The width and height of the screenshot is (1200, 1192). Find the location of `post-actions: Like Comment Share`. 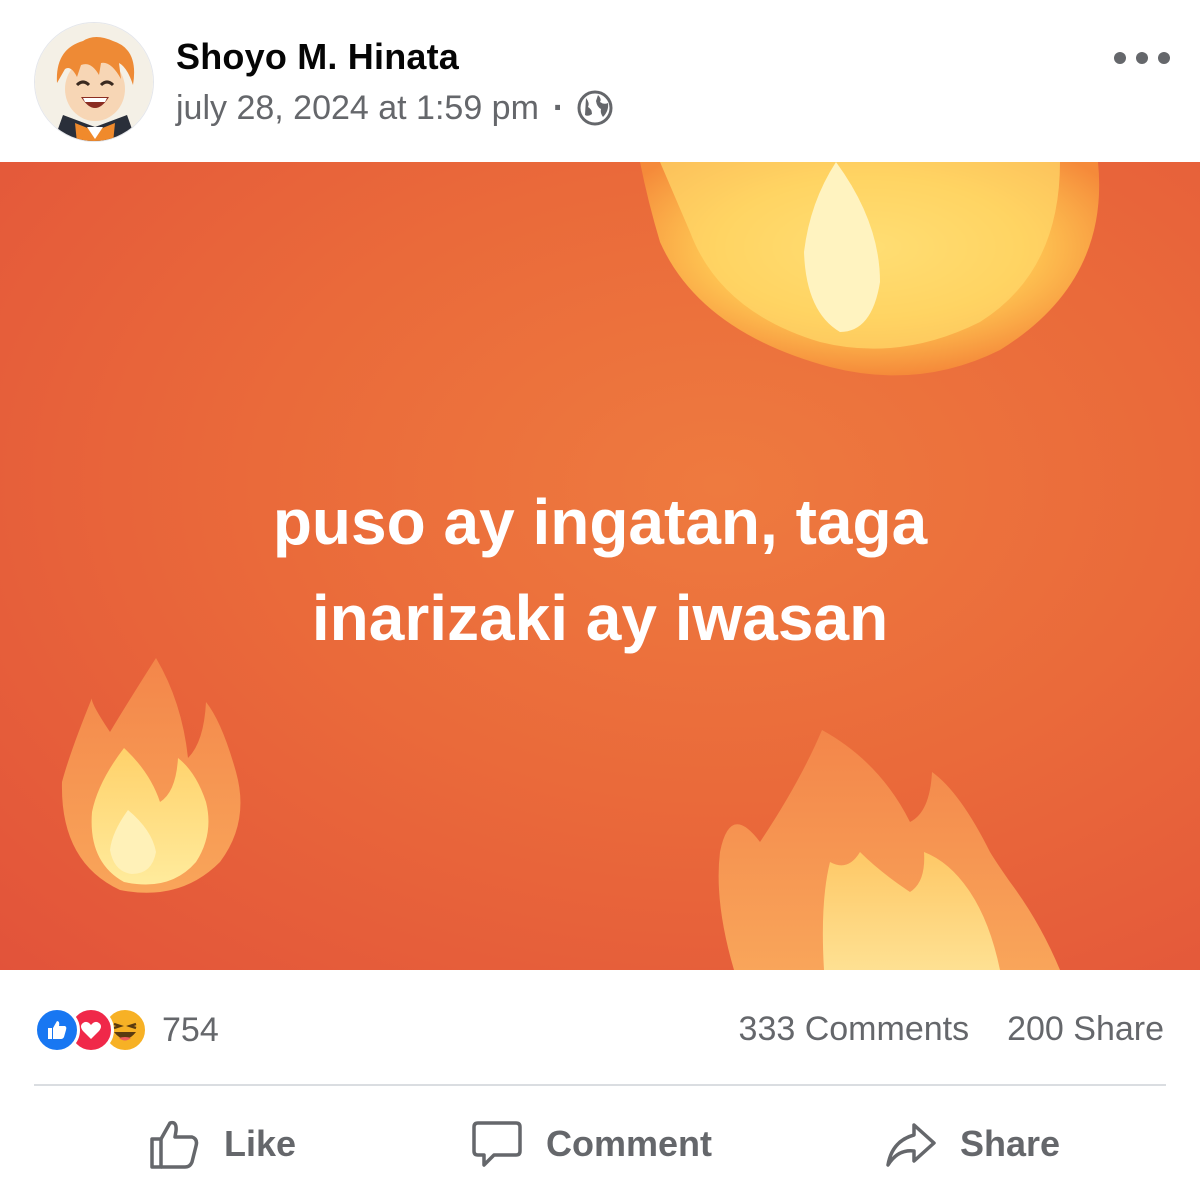

post-actions: Like Comment Share is located at coordinates (600, 1145).